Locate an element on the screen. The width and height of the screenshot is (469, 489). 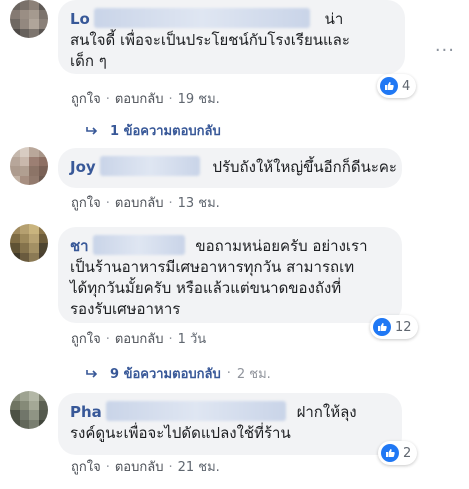
comment-text-line4: รองรับเศษอาหาร is located at coordinates (125, 309).